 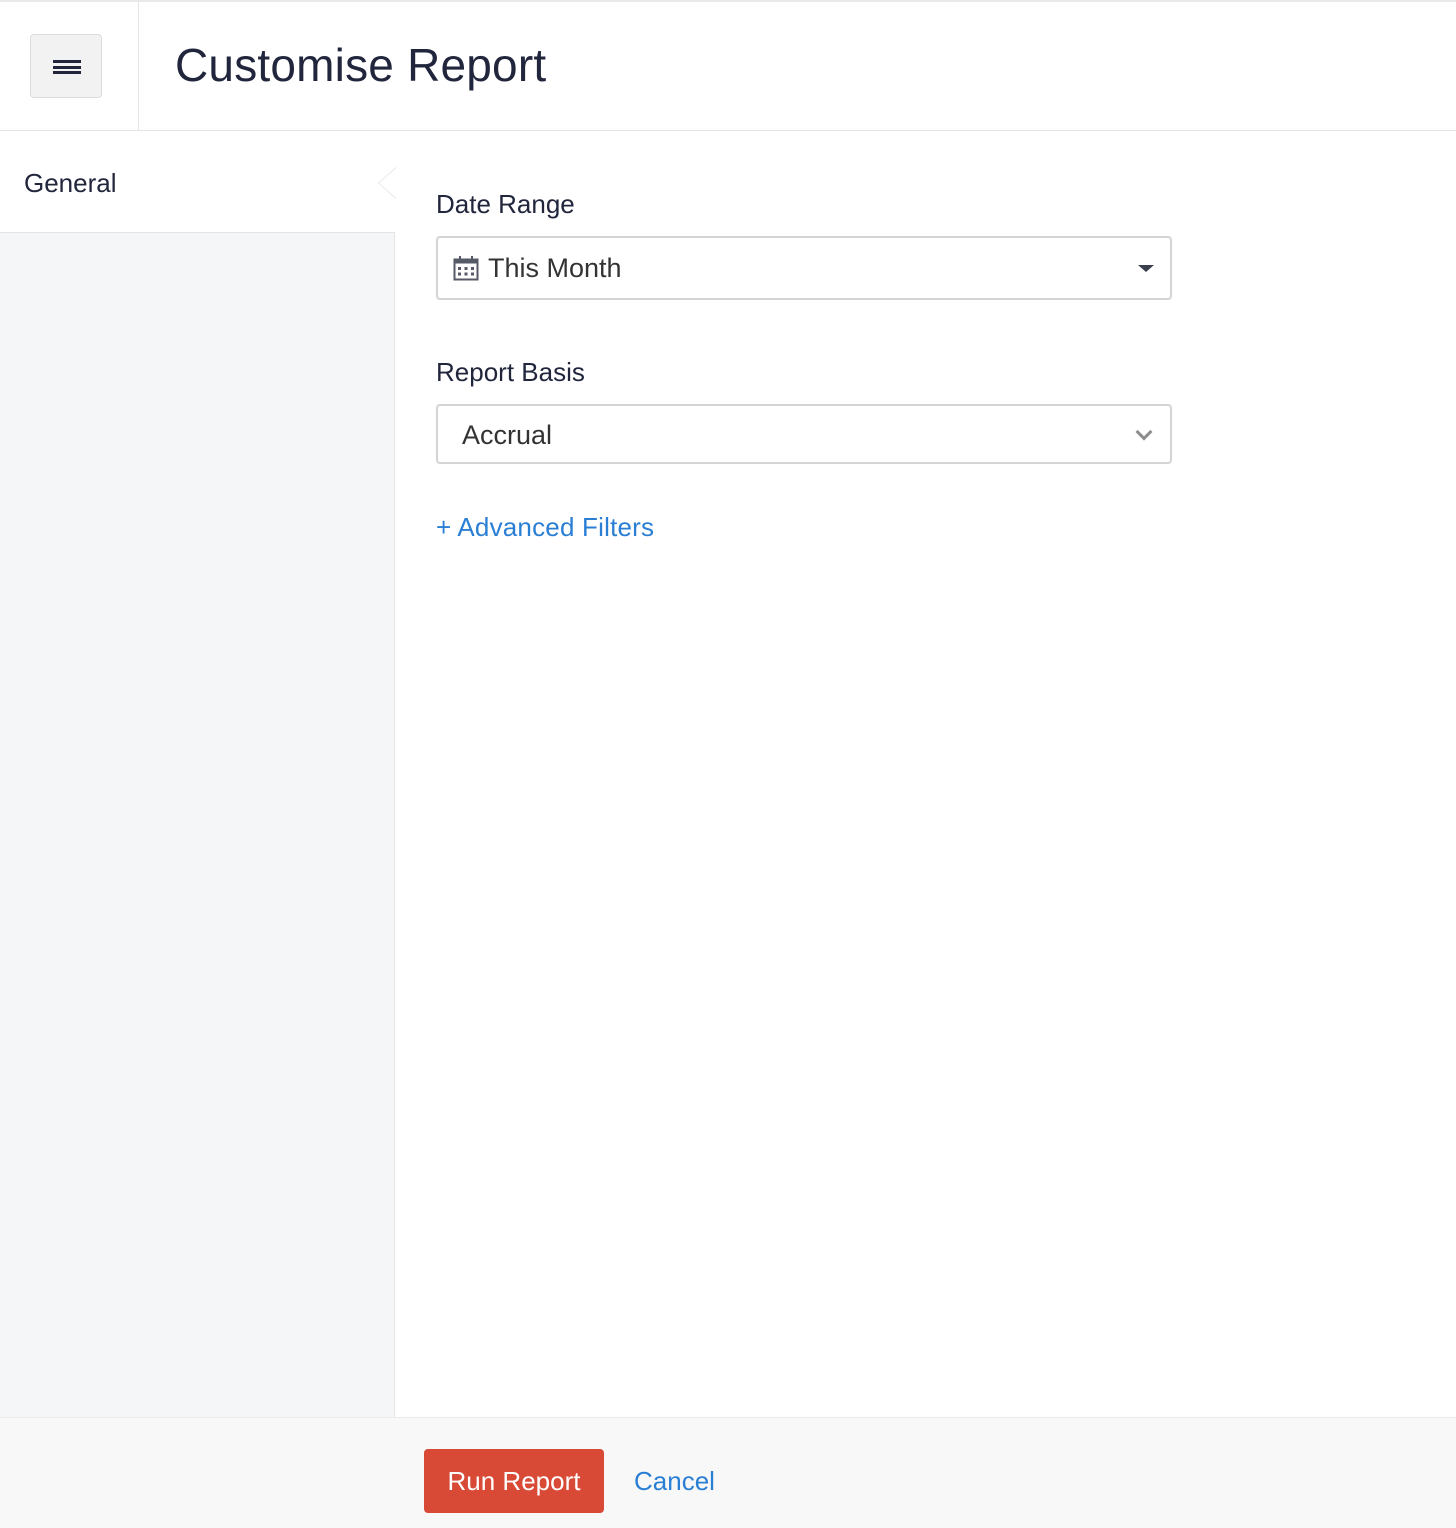 What do you see at coordinates (514, 1481) in the screenshot?
I see `run-report-button: Run Report` at bounding box center [514, 1481].